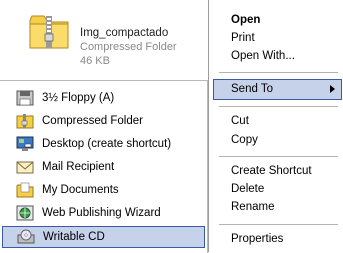 This screenshot has height=253, width=343. I want to click on submenu-arrow-icon, so click(332, 89).